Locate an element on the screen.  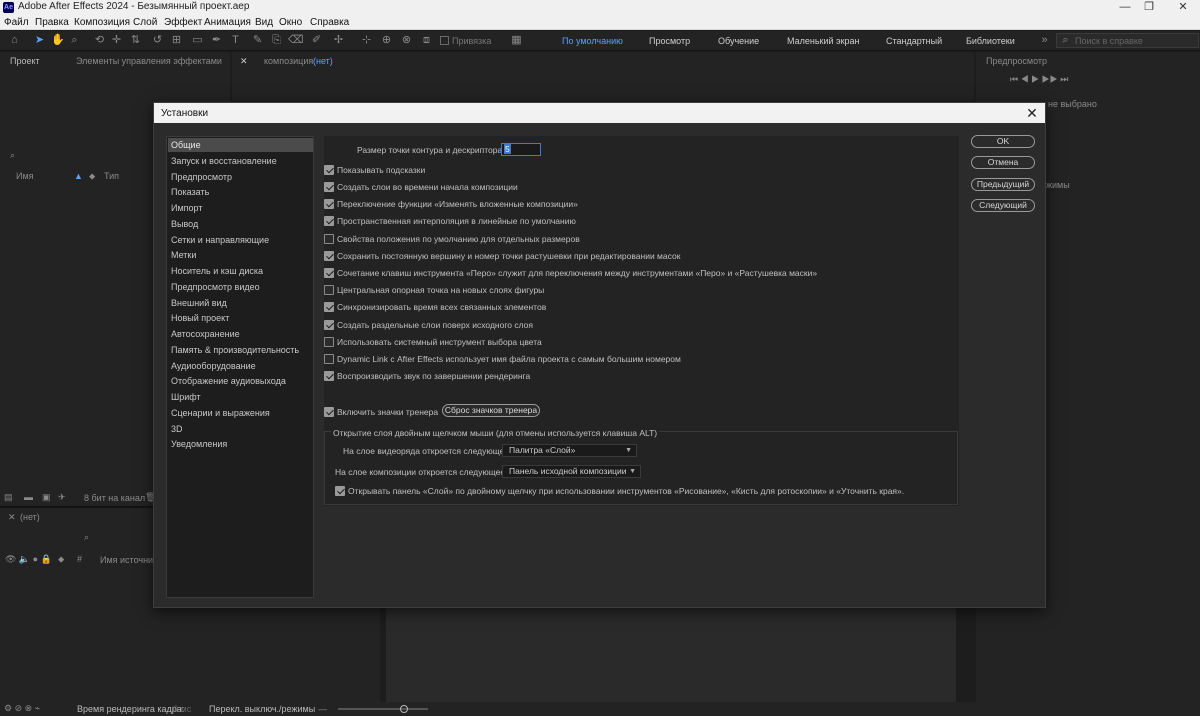
snap-checkbox is located at coordinates (444, 40).